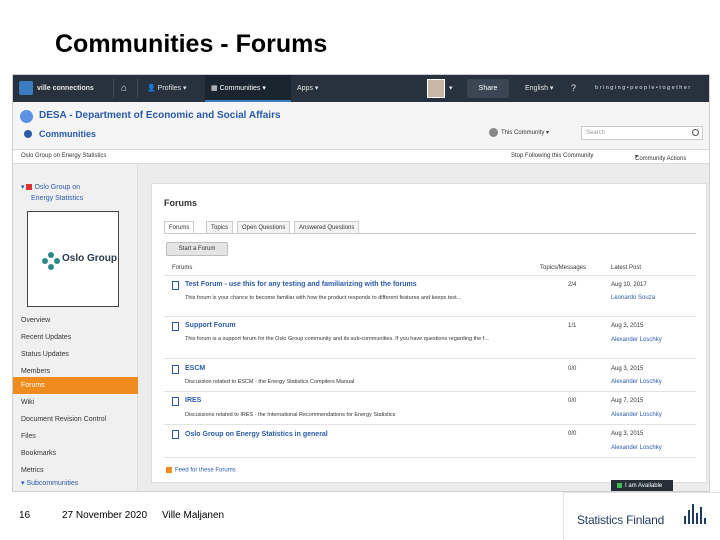 Image resolution: width=720 pixels, height=540 pixels. What do you see at coordinates (25, 515) in the screenshot?
I see `page-number: 16` at bounding box center [25, 515].